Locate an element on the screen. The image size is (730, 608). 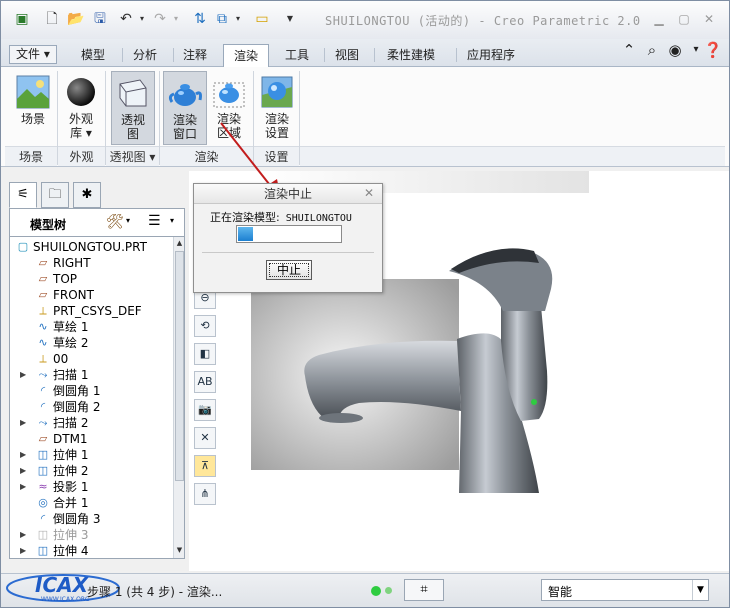
dialog-model-name: SHUILONGTOU is located at coordinates (318, 218).